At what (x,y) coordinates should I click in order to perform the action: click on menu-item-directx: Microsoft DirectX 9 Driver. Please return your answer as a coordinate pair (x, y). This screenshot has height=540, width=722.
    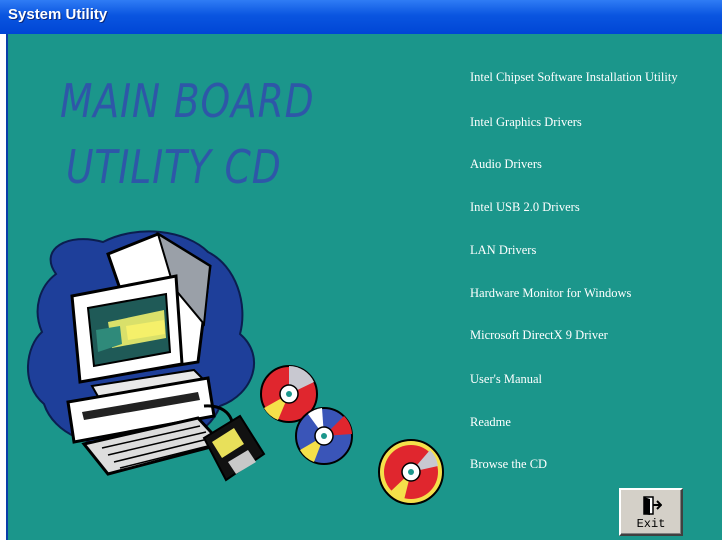
    Looking at the image, I should click on (539, 335).